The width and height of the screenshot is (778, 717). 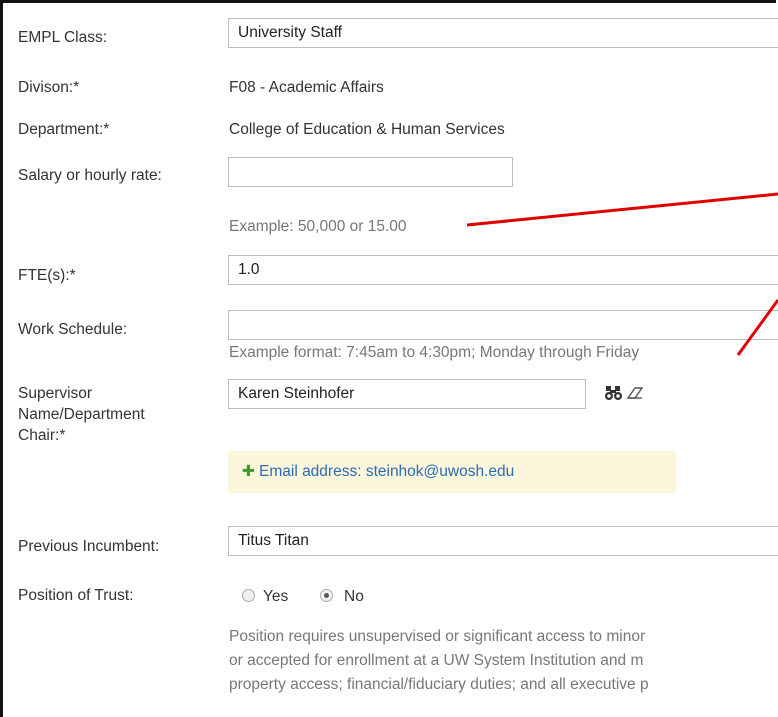 I want to click on annotation-arrow-schedule, so click(x=757, y=327).